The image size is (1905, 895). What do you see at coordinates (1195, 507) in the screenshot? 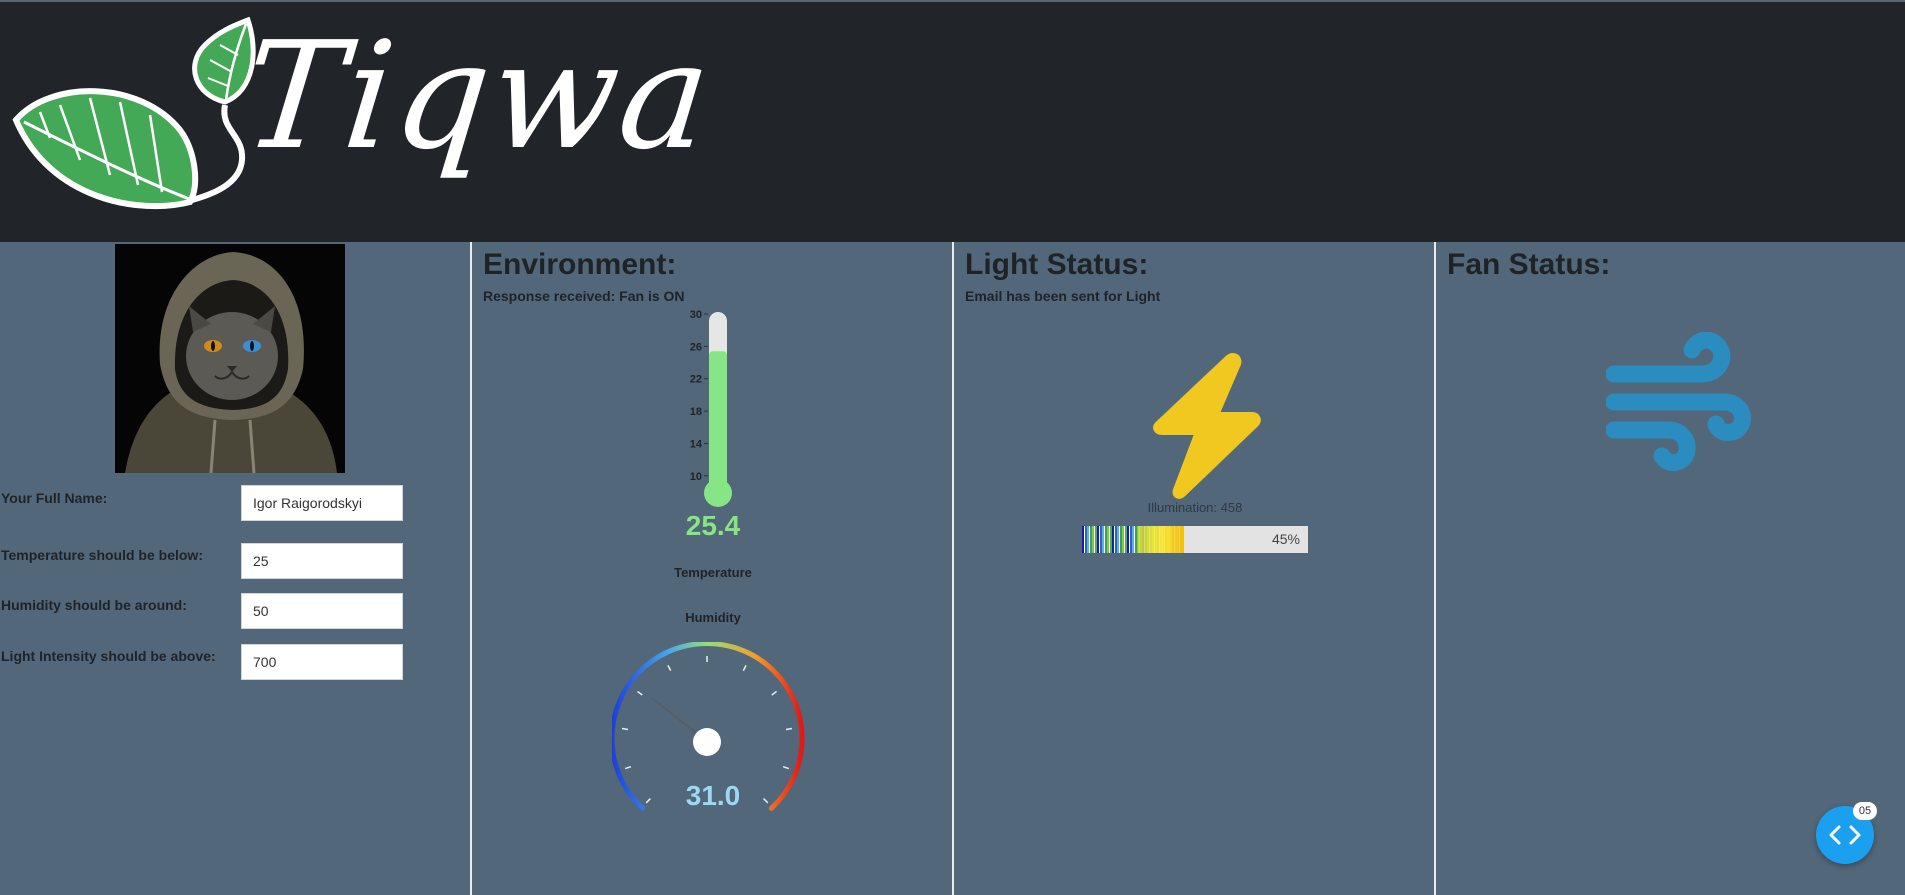
I see `illumination-text: Illumination: 458` at bounding box center [1195, 507].